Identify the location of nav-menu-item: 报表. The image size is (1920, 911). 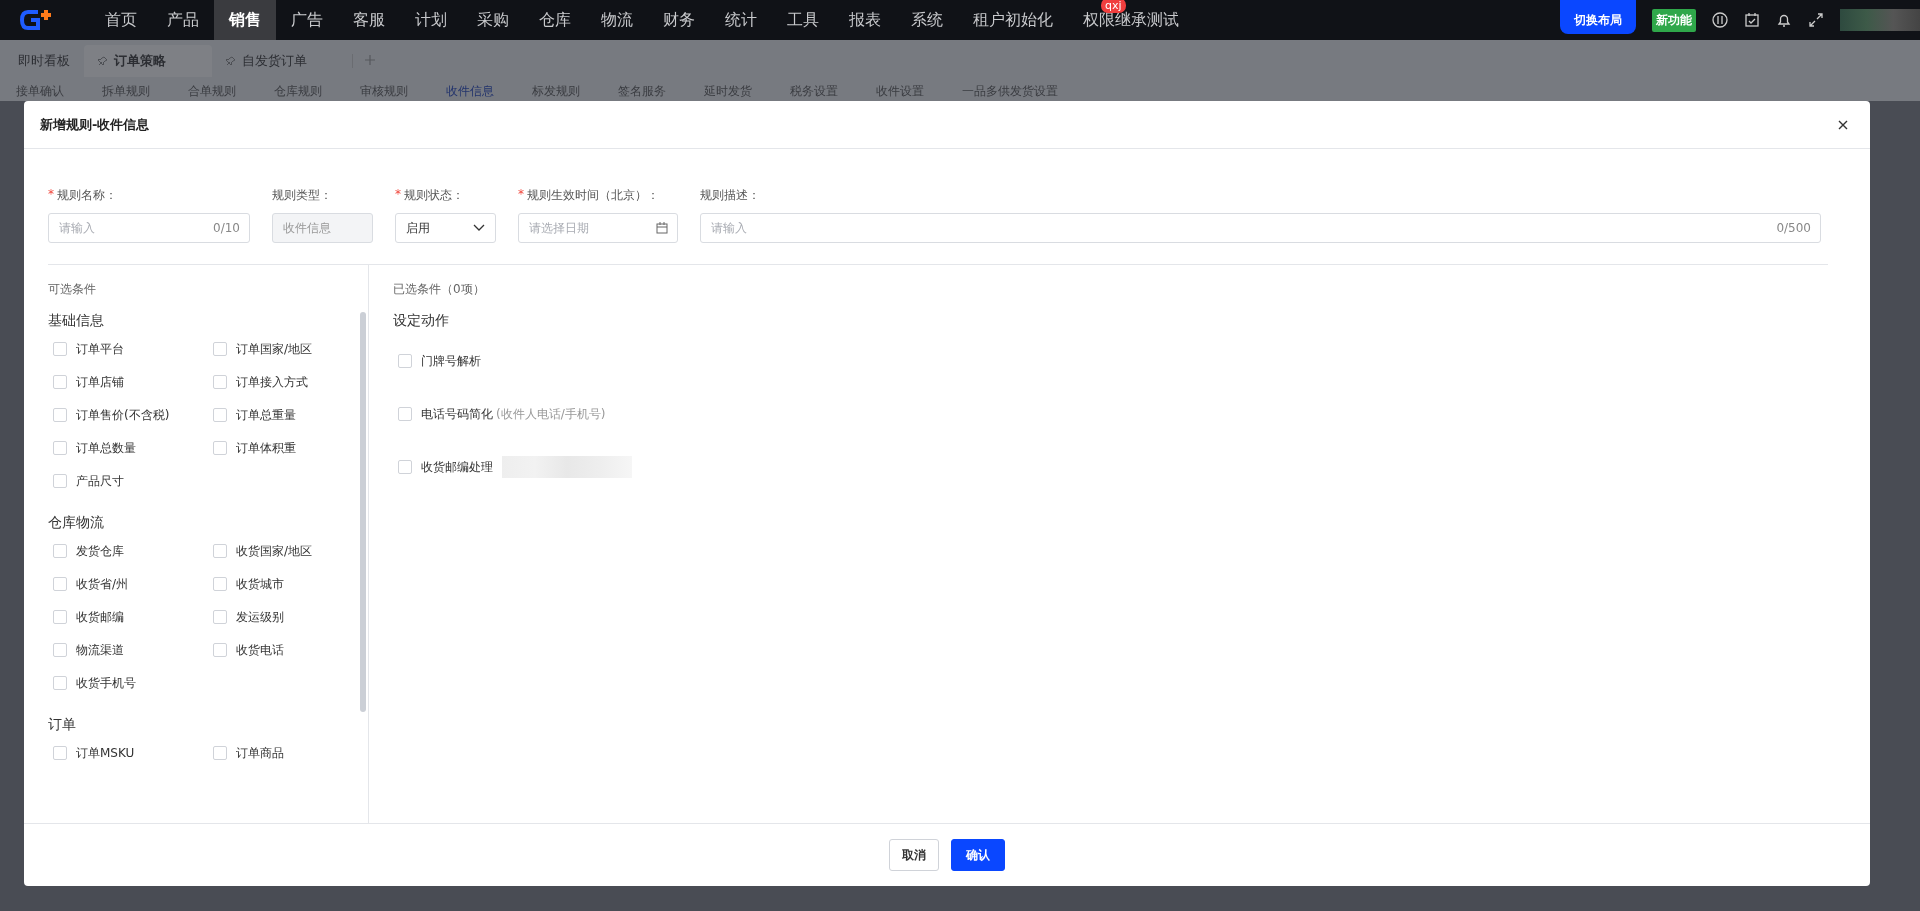
(865, 20).